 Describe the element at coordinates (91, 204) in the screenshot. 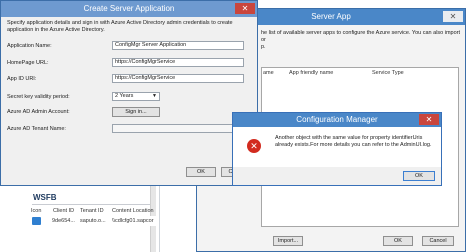

I see `wsfb-divider` at that location.